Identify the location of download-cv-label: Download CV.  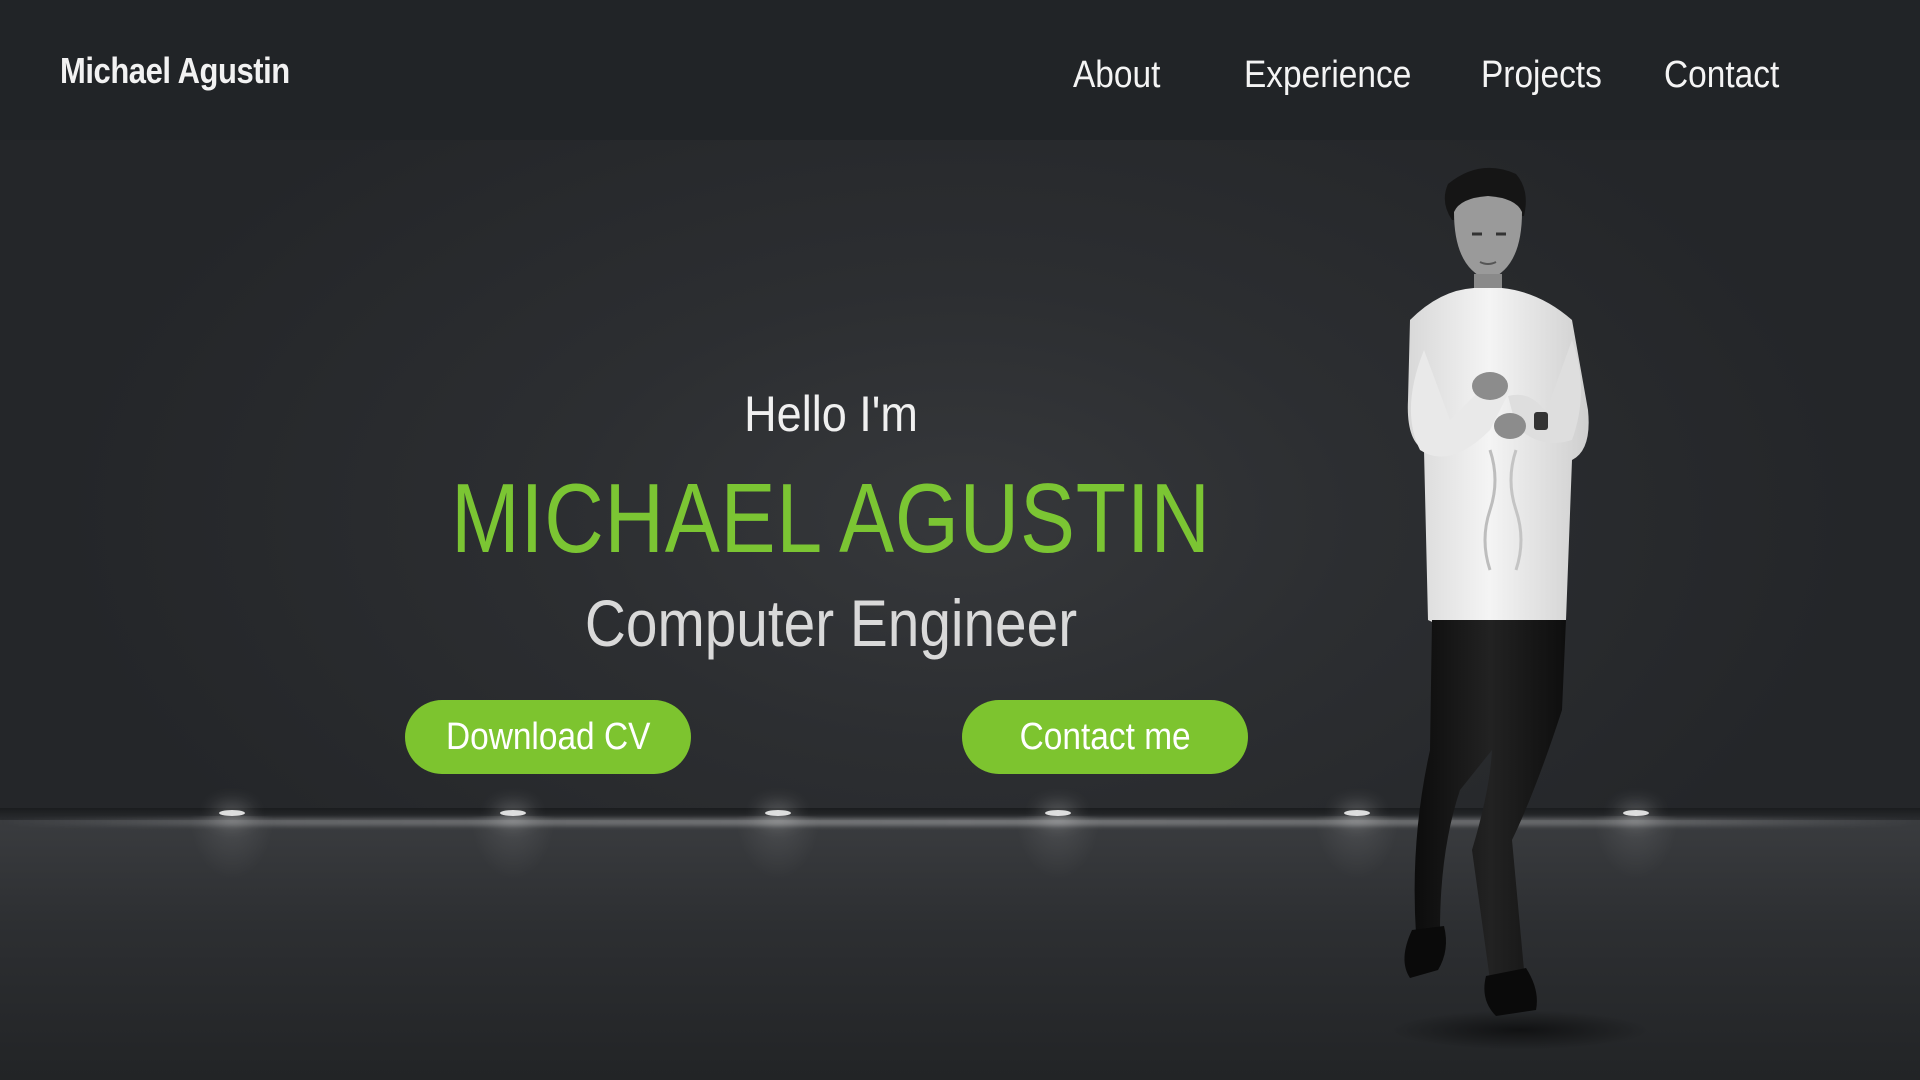
(548, 736).